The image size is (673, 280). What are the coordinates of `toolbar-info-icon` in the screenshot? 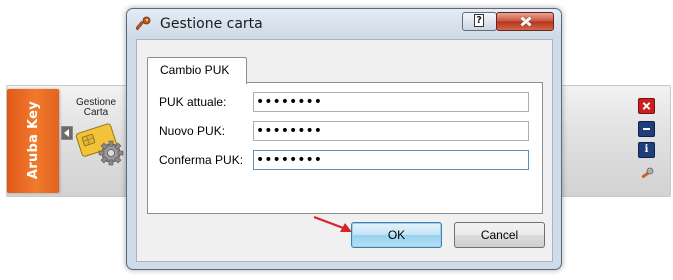 It's located at (646, 150).